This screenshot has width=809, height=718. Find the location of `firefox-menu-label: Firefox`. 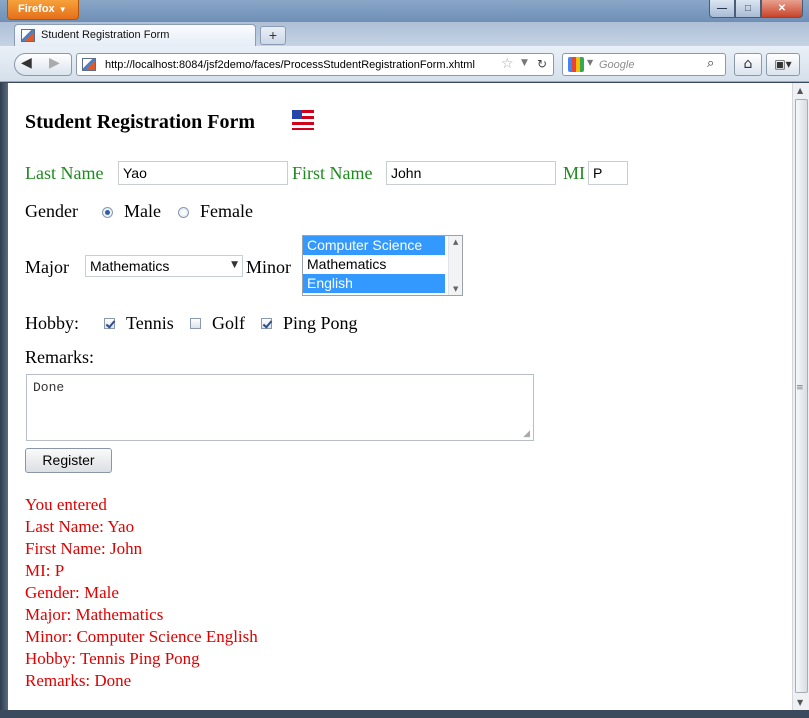

firefox-menu-label: Firefox is located at coordinates (36, 9).